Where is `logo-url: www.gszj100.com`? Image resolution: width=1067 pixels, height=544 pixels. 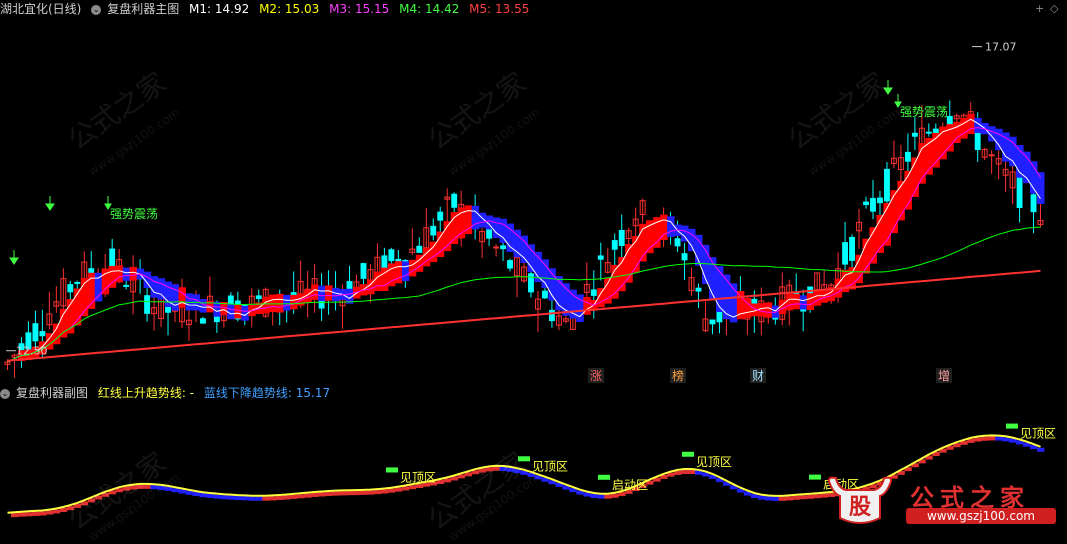 logo-url: www.gszj100.com is located at coordinates (981, 516).